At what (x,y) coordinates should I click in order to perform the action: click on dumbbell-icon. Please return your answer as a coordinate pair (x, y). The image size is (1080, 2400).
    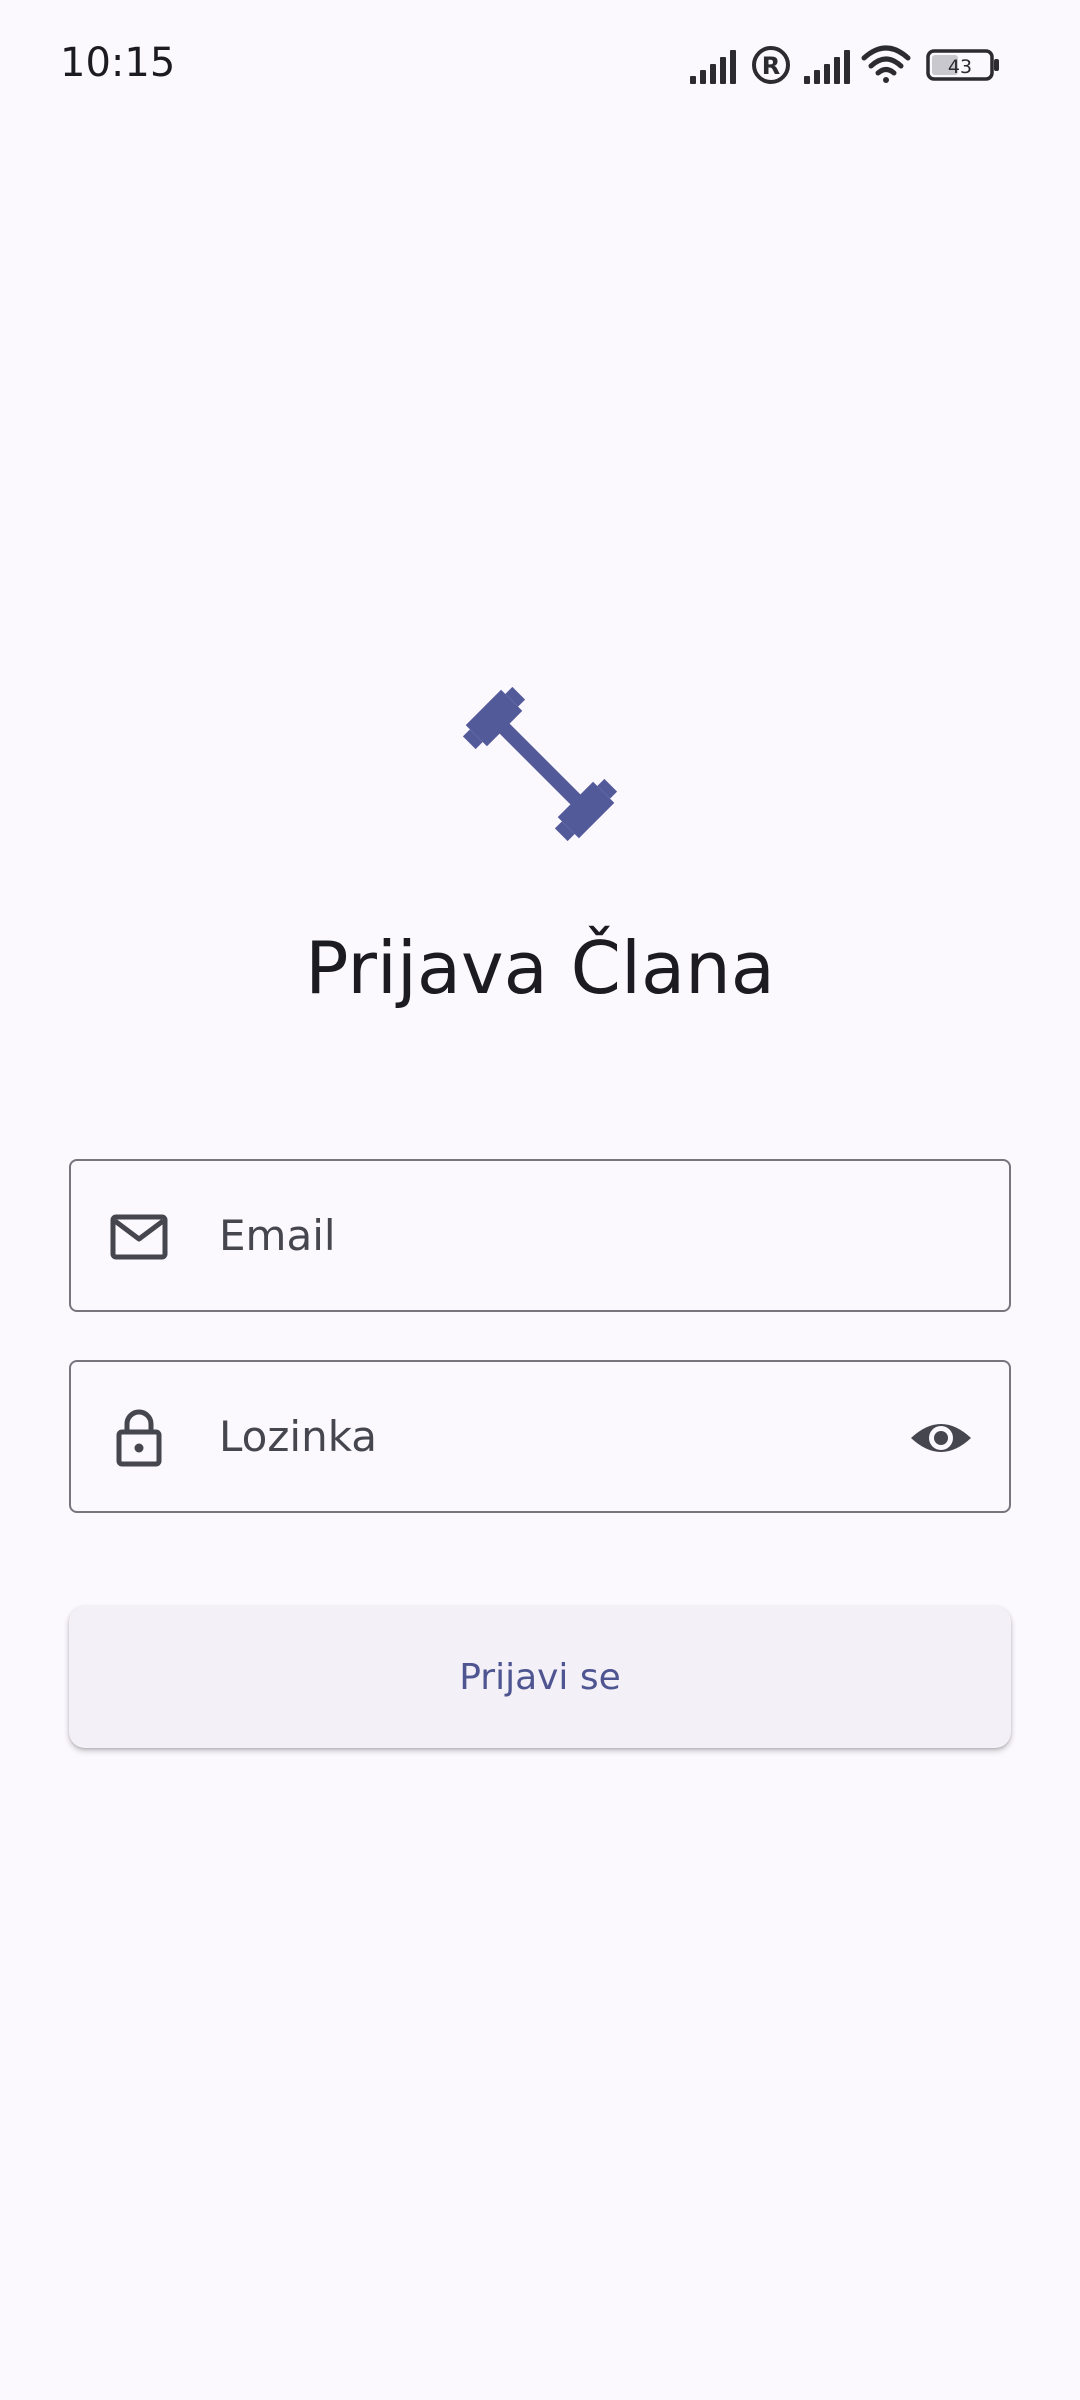
    Looking at the image, I should click on (540, 764).